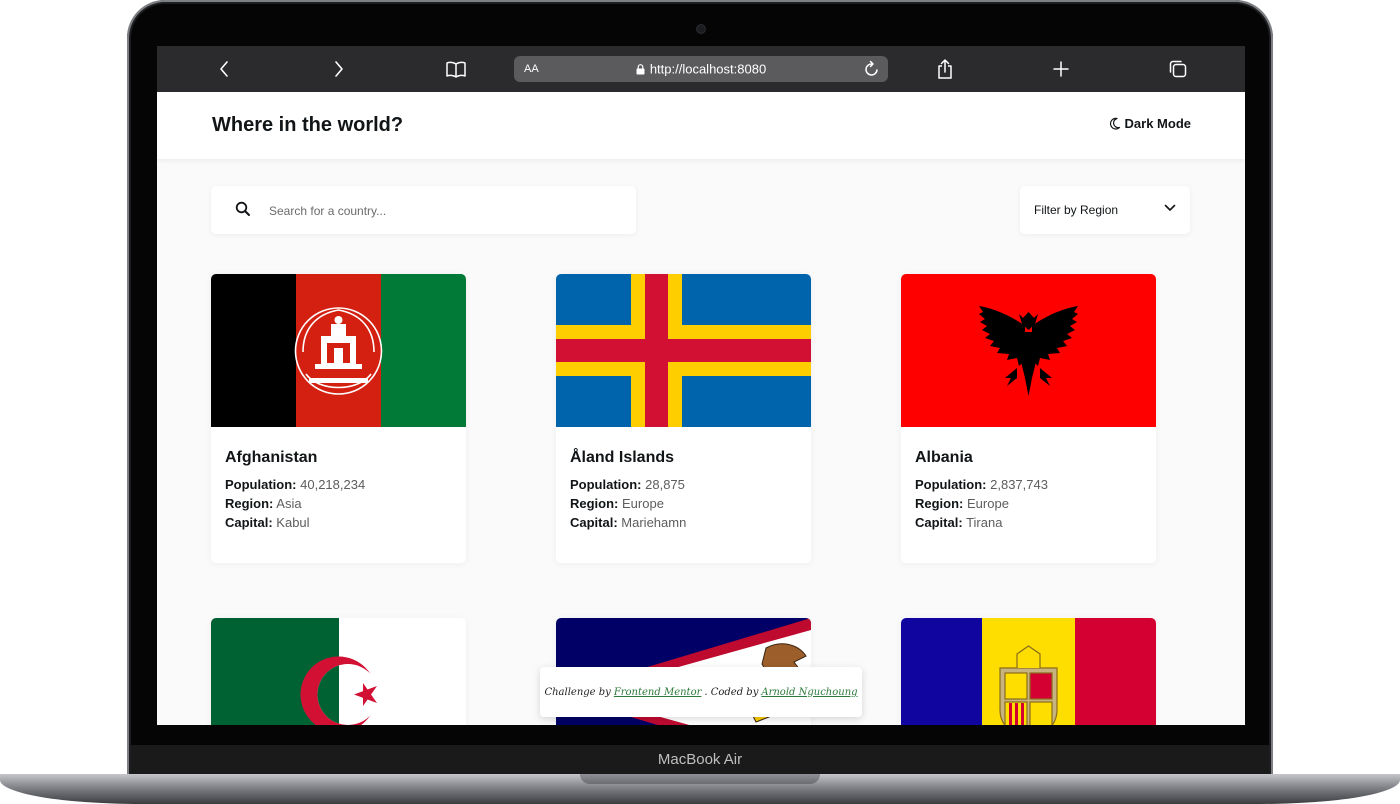 Image resolution: width=1400 pixels, height=804 pixels. Describe the element at coordinates (1157, 123) in the screenshot. I see `dark-mode-label: Dark Mode` at that location.